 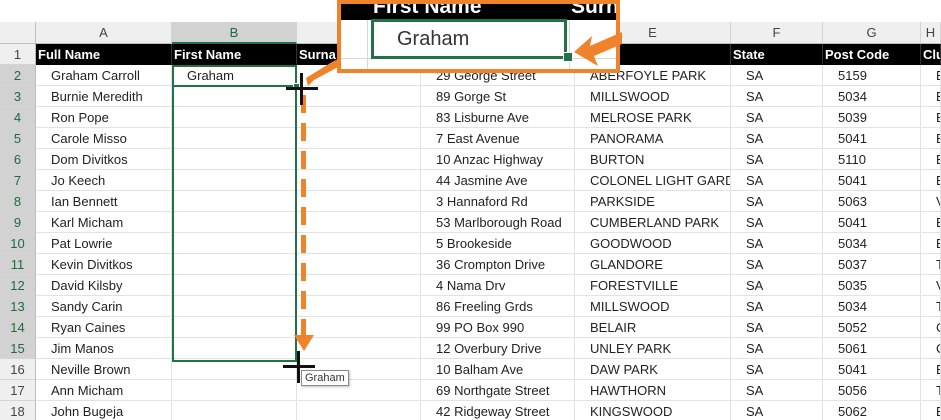 I want to click on row-header: 1, so click(x=18, y=54).